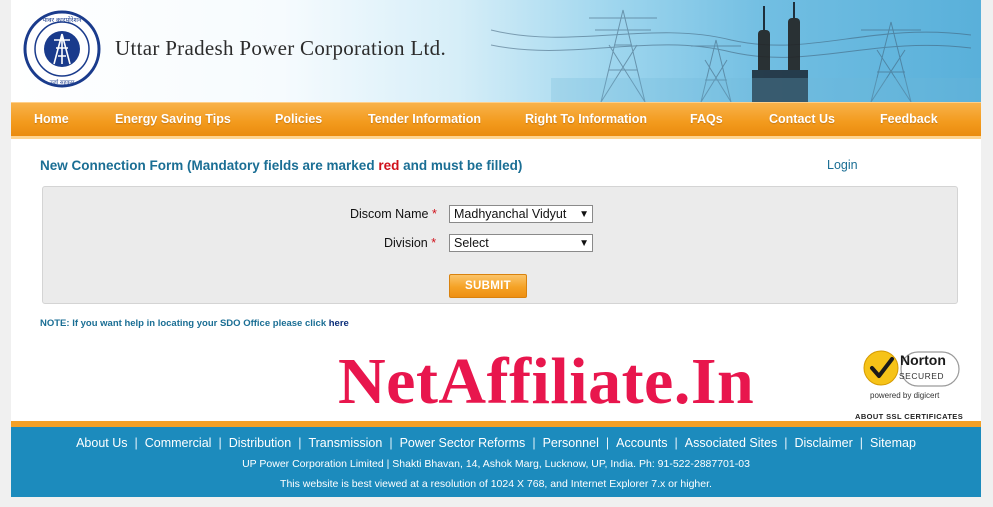 This screenshot has width=993, height=507. I want to click on footer-link-associated-sites: Associated Sites, so click(731, 443).